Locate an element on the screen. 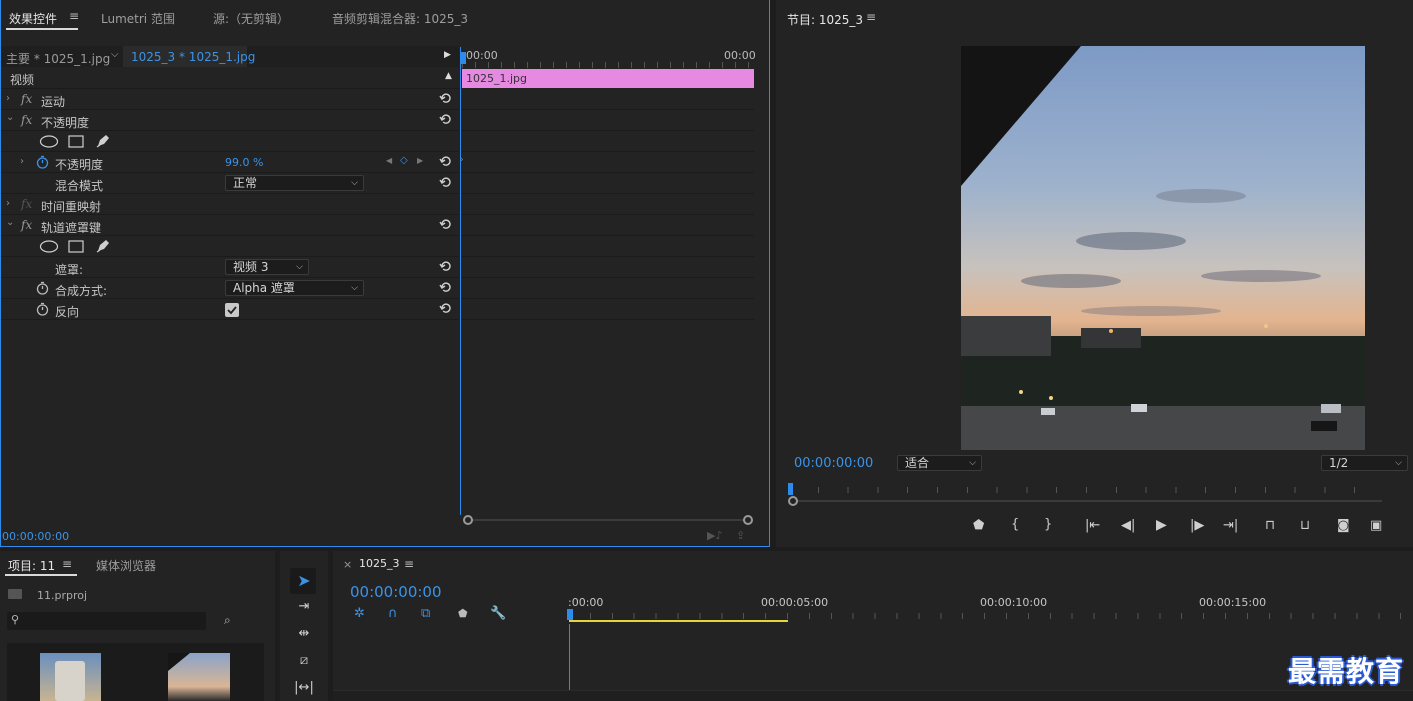 This screenshot has height=701, width=1413. timeline-sequence-tab: 1025_3 is located at coordinates (379, 563).